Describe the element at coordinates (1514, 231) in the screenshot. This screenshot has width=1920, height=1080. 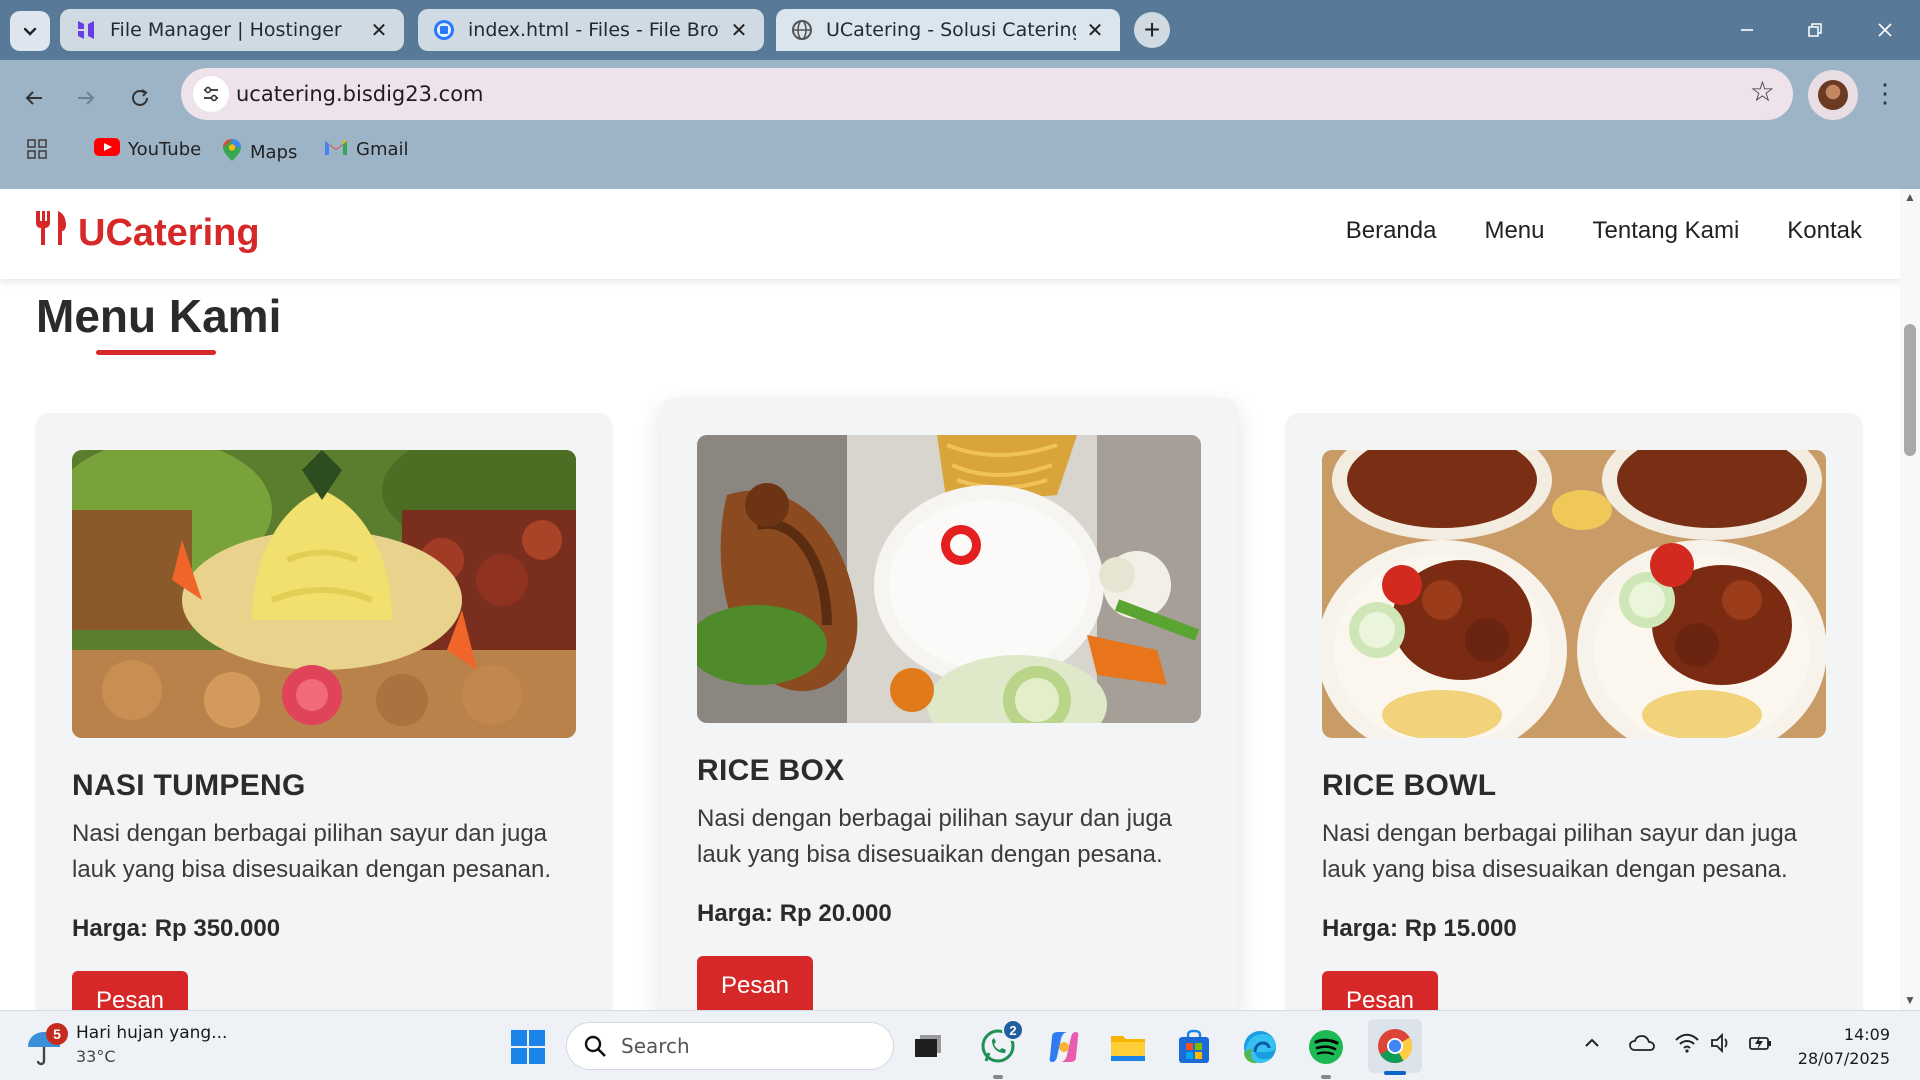
I see `nav-link-menu: Menu` at that location.